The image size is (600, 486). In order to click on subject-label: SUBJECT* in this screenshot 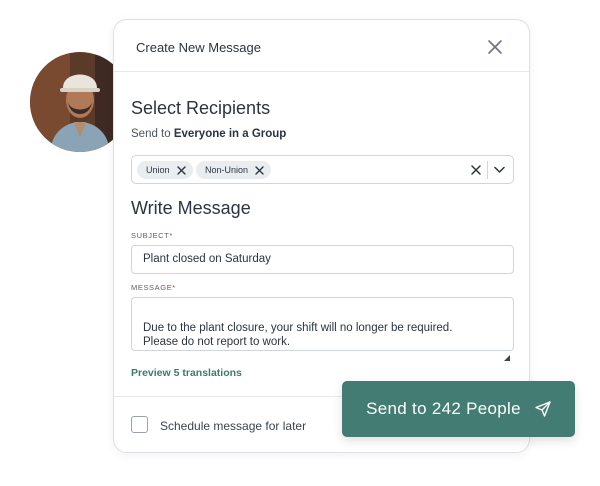, I will do `click(152, 235)`.